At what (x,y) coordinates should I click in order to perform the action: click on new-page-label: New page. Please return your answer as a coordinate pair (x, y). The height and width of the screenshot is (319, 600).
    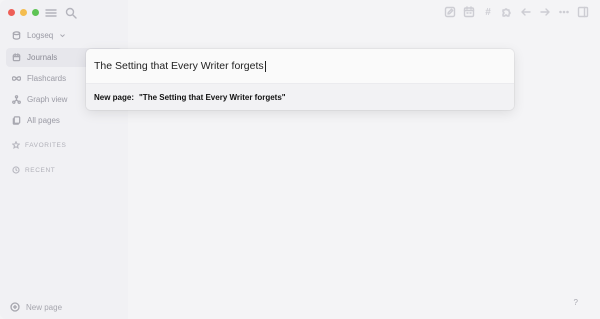
    Looking at the image, I should click on (44, 307).